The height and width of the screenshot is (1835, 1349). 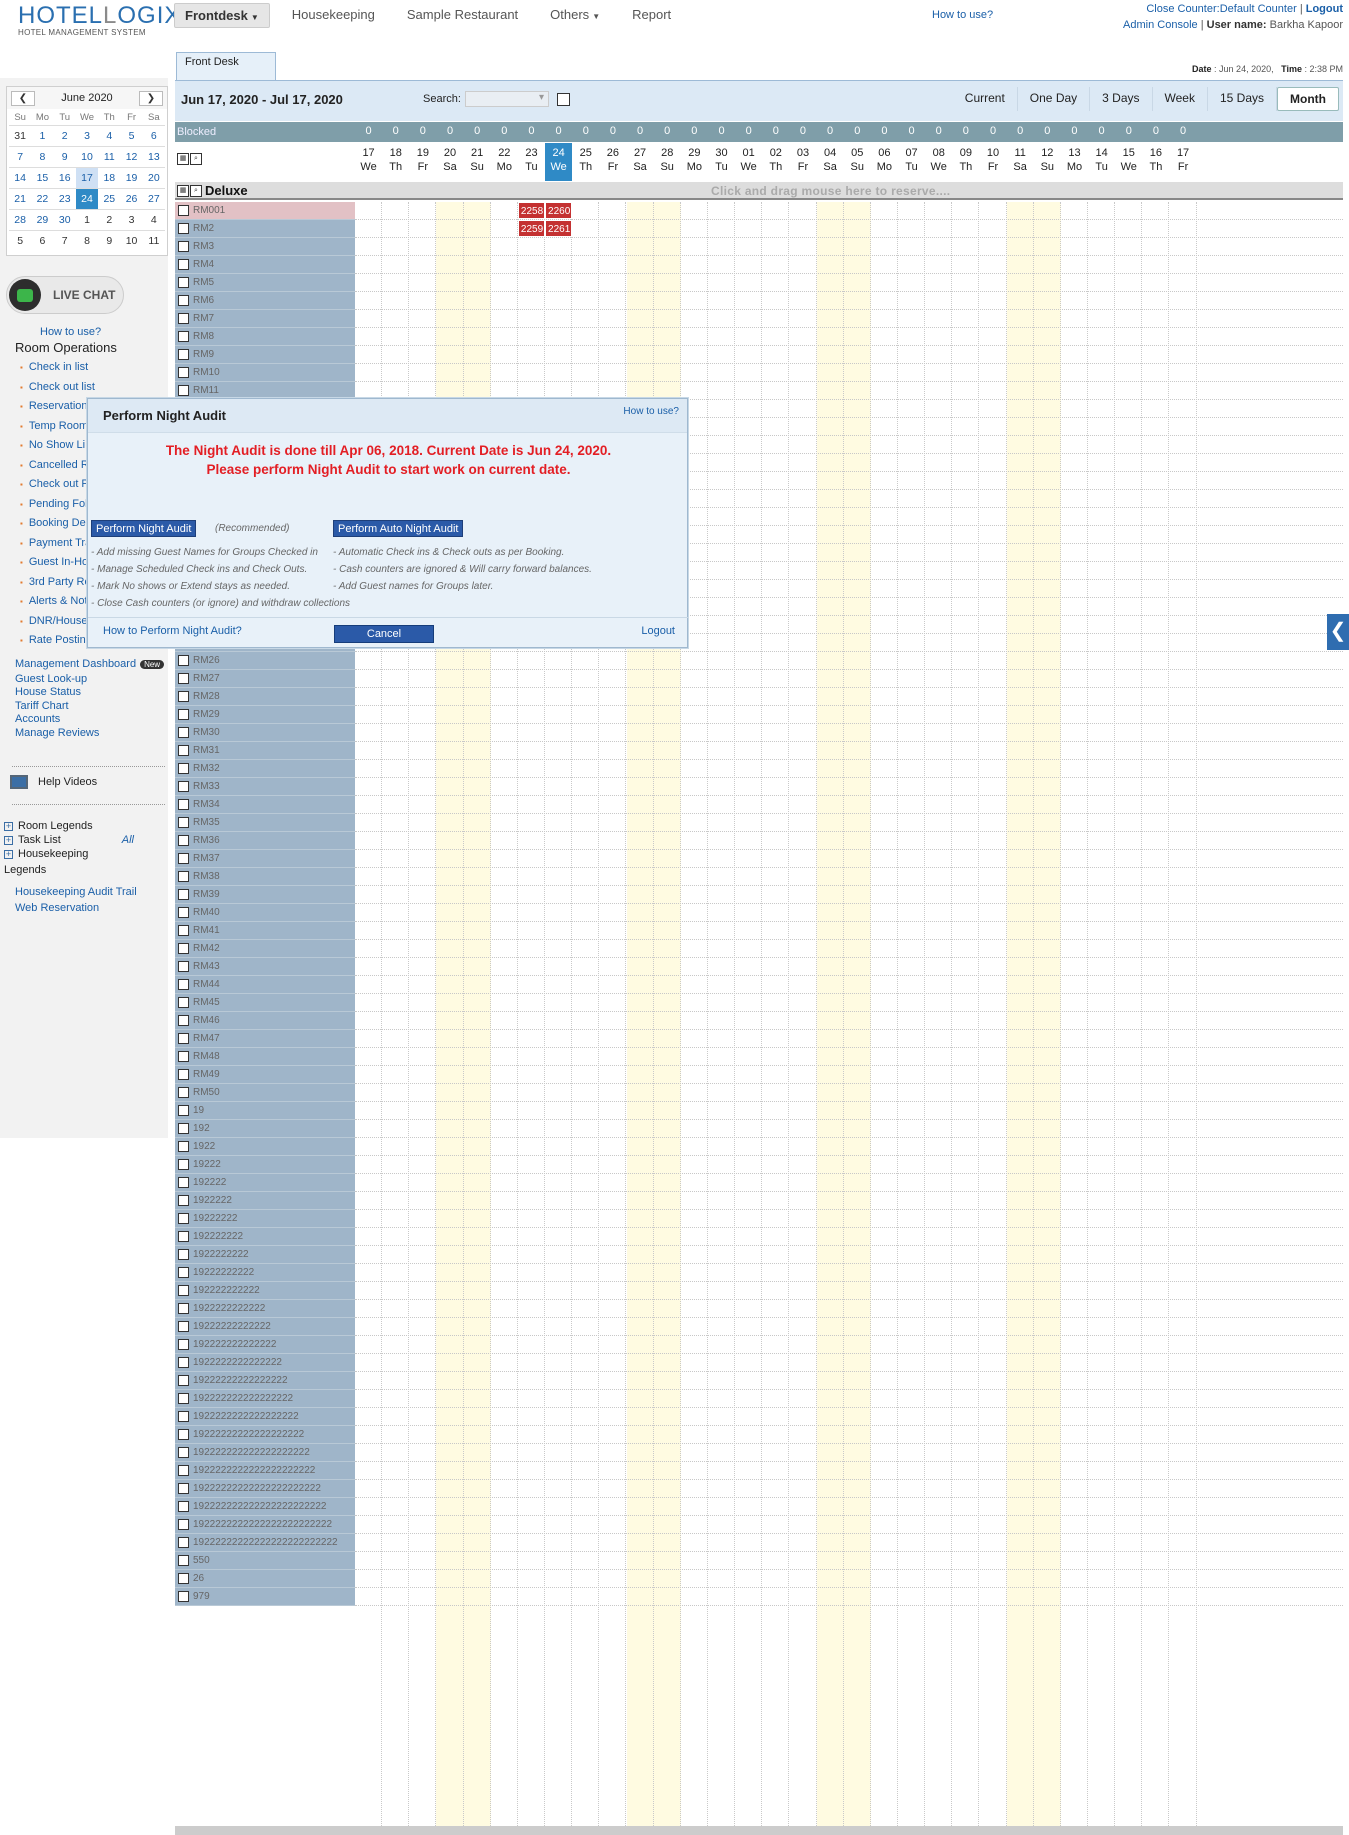 What do you see at coordinates (99, 19) in the screenshot?
I see `hotelogix-logo: HOTELLOGIX HOTEL MANAGEMENT SYSTEM` at bounding box center [99, 19].